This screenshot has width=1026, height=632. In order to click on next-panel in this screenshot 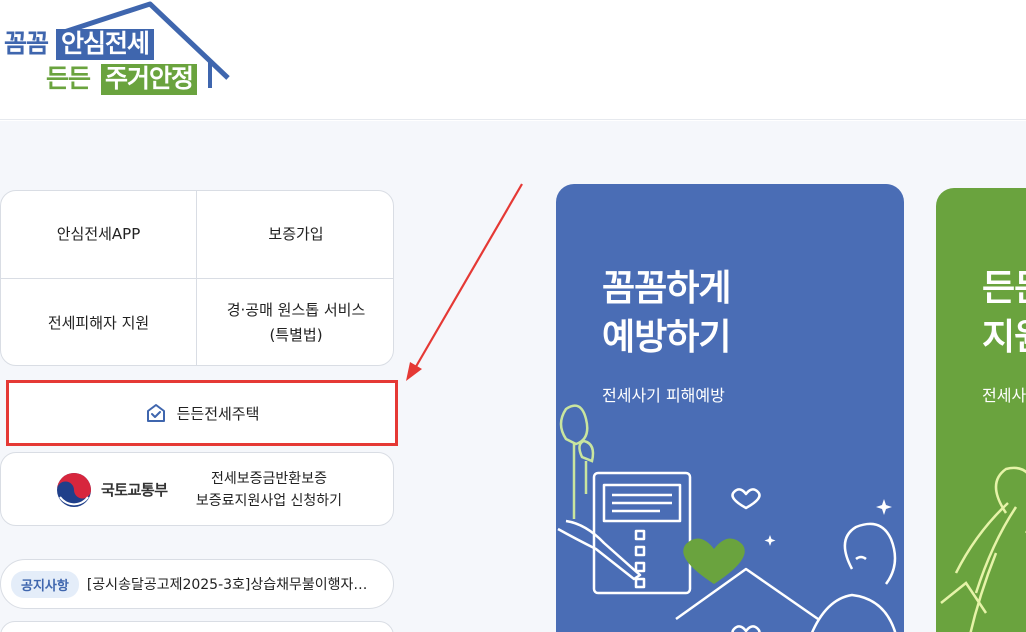, I will do `click(197, 626)`.